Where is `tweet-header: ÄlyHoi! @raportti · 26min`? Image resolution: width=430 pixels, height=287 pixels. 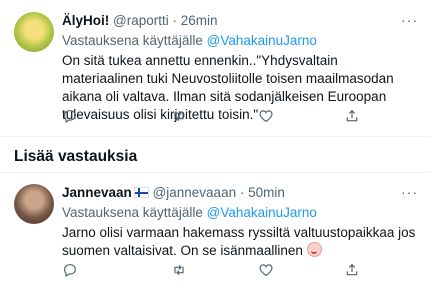
tweet-header: ÄlyHoi! @raportti · 26min is located at coordinates (140, 20).